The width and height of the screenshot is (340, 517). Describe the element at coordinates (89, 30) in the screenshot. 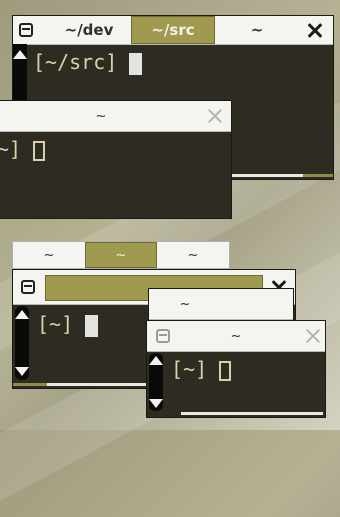

I see `tab-dev: ~/dev` at that location.